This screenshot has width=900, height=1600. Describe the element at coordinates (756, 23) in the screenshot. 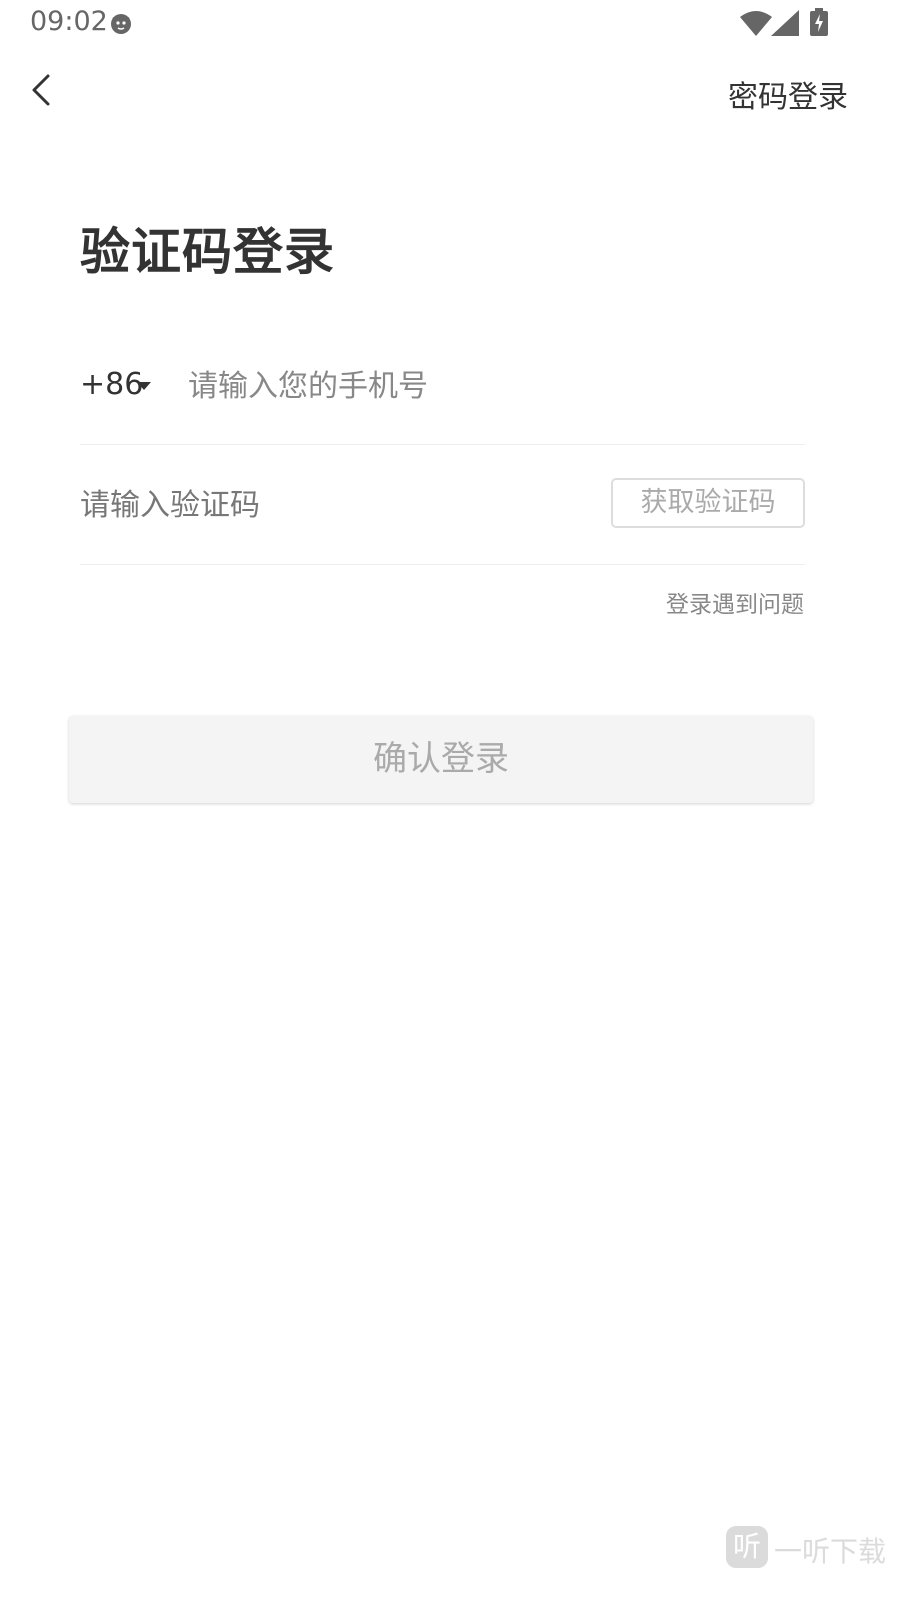

I see `wifi-icon` at that location.